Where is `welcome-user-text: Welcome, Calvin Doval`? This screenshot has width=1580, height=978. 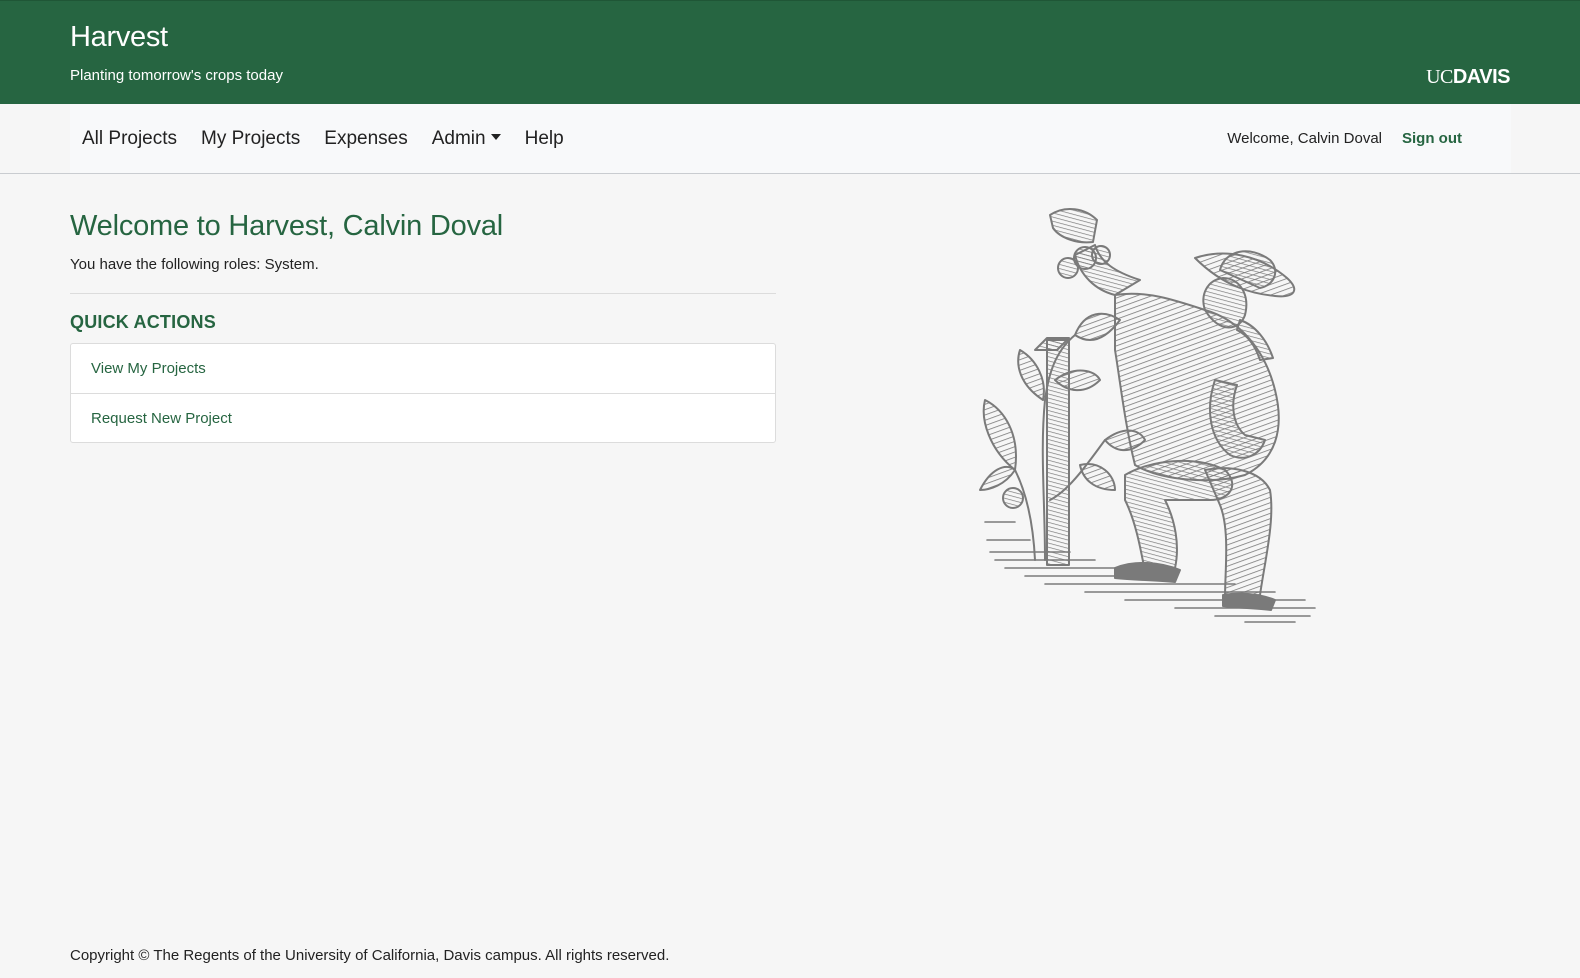 welcome-user-text: Welcome, Calvin Doval is located at coordinates (1304, 138).